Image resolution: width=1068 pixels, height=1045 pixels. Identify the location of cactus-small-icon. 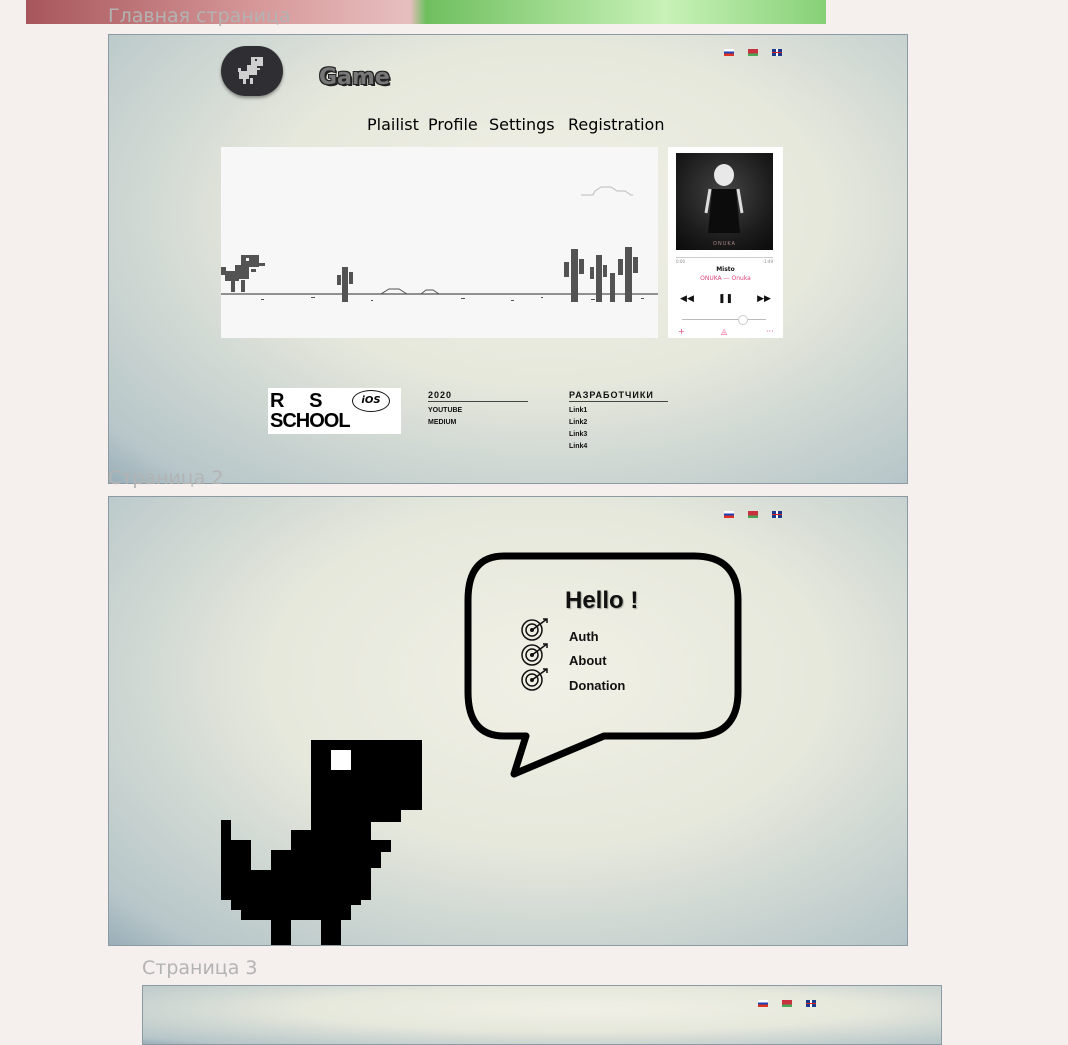
(345, 284).